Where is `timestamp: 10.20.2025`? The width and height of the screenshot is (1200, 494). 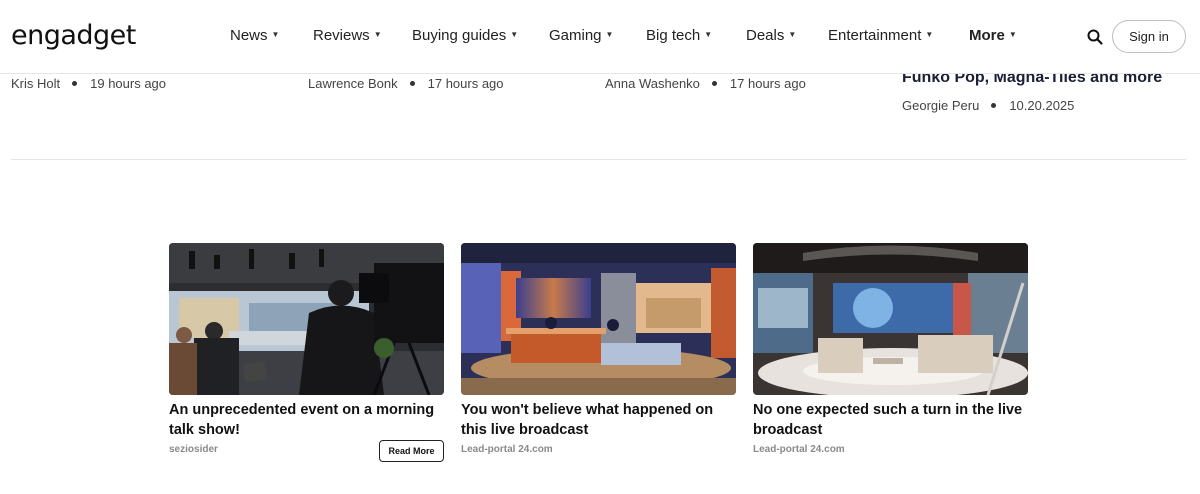 timestamp: 10.20.2025 is located at coordinates (1042, 105).